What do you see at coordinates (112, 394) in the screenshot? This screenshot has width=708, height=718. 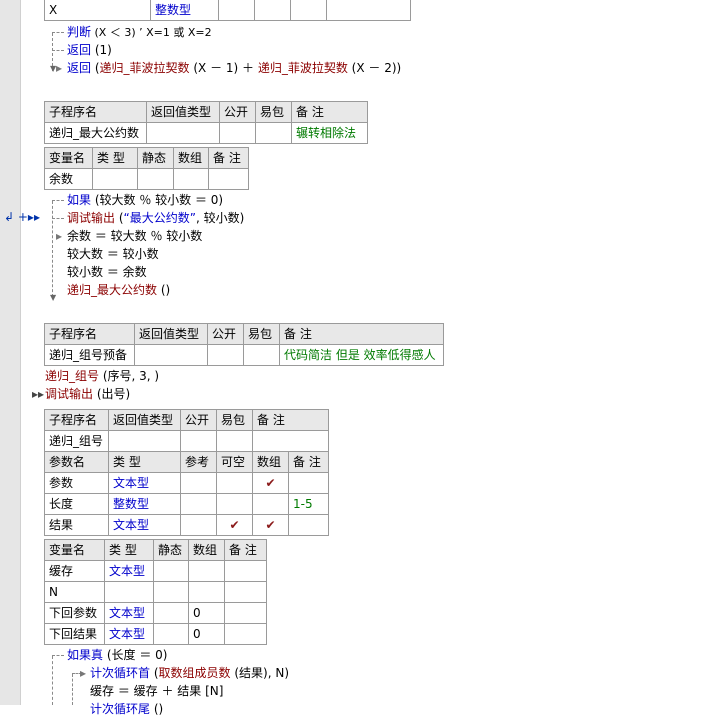 I see `code-text: (出号)` at bounding box center [112, 394].